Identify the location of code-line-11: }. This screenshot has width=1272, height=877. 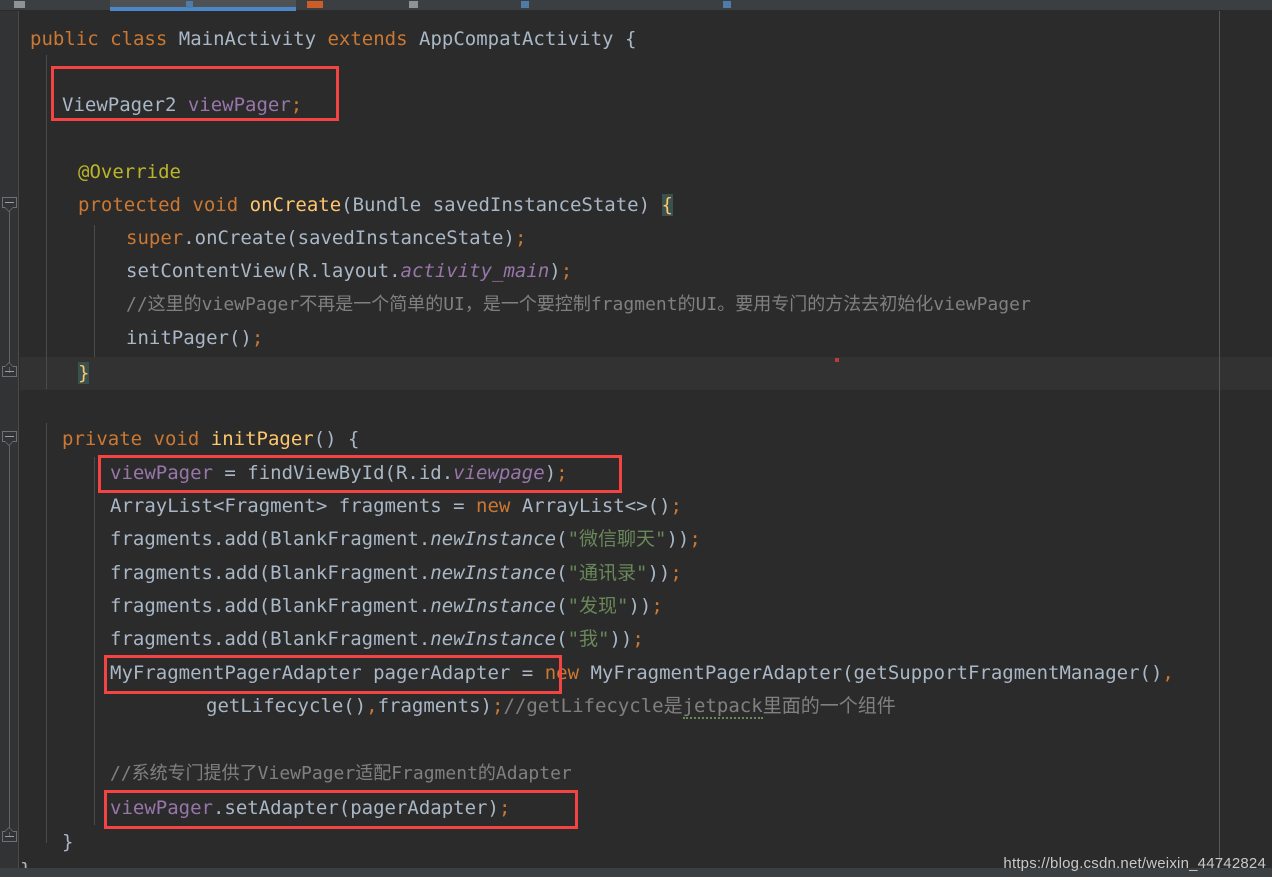
(84, 373).